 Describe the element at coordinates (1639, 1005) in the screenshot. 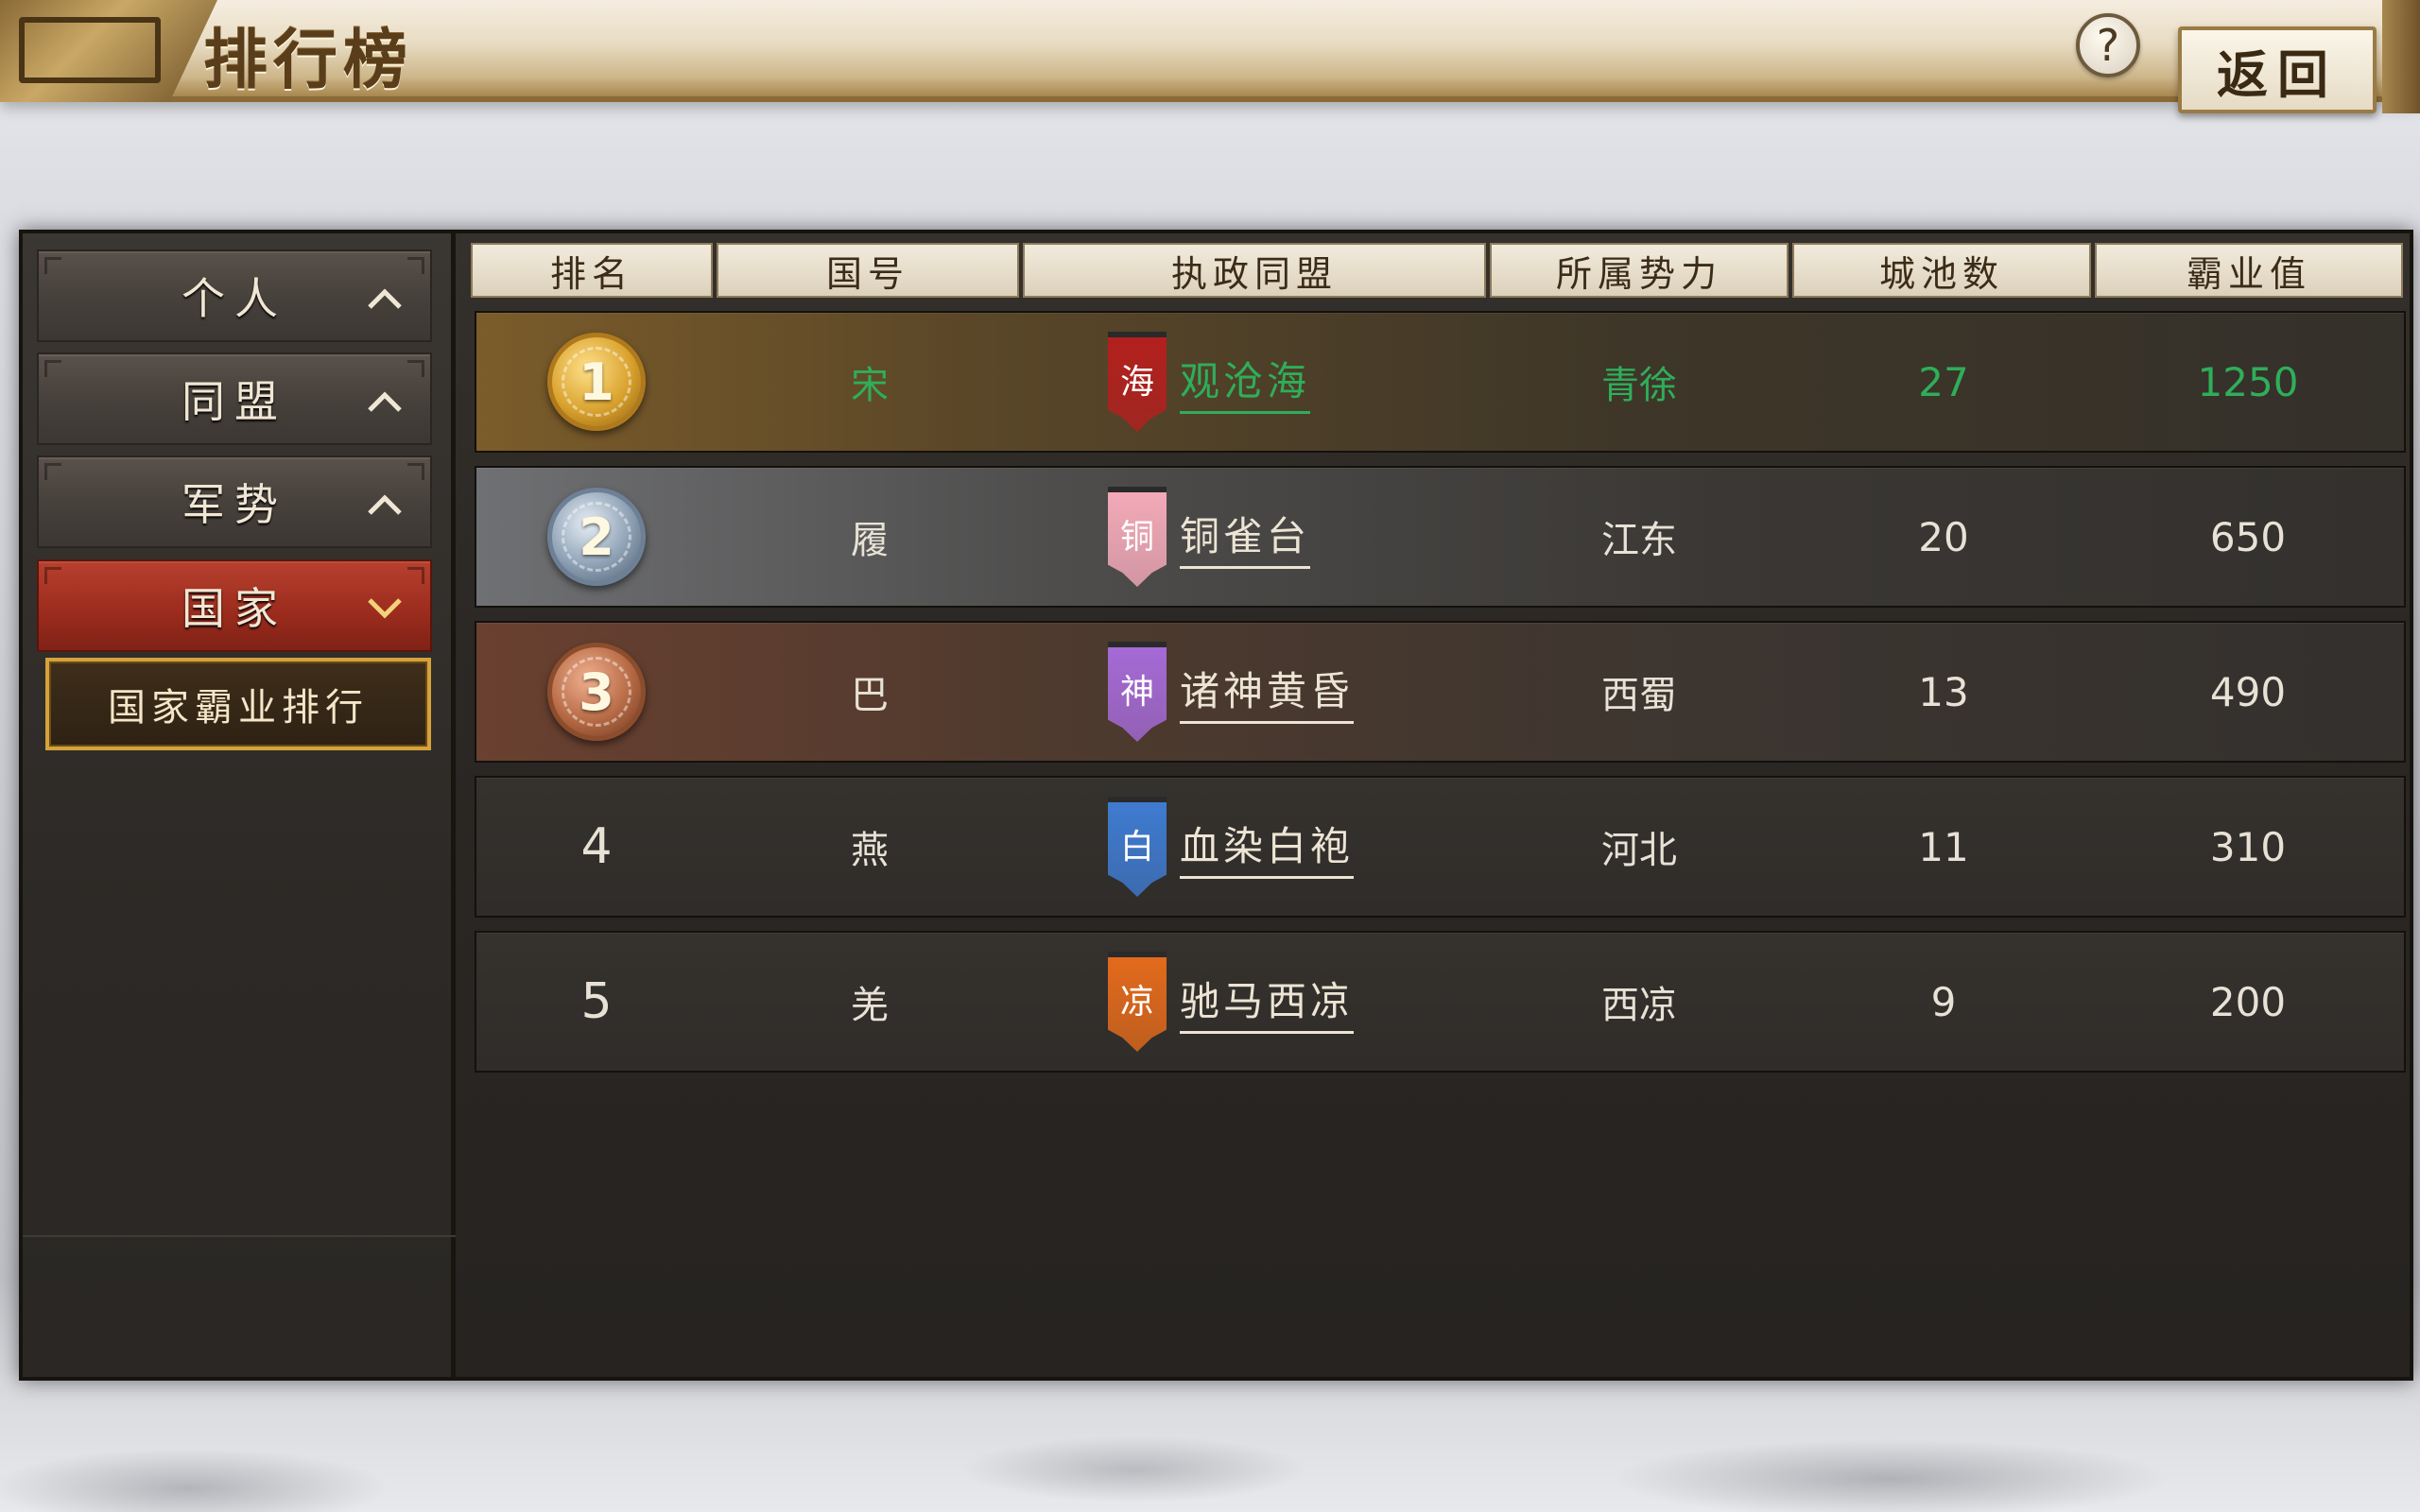

I see `force-name: 西凉` at that location.